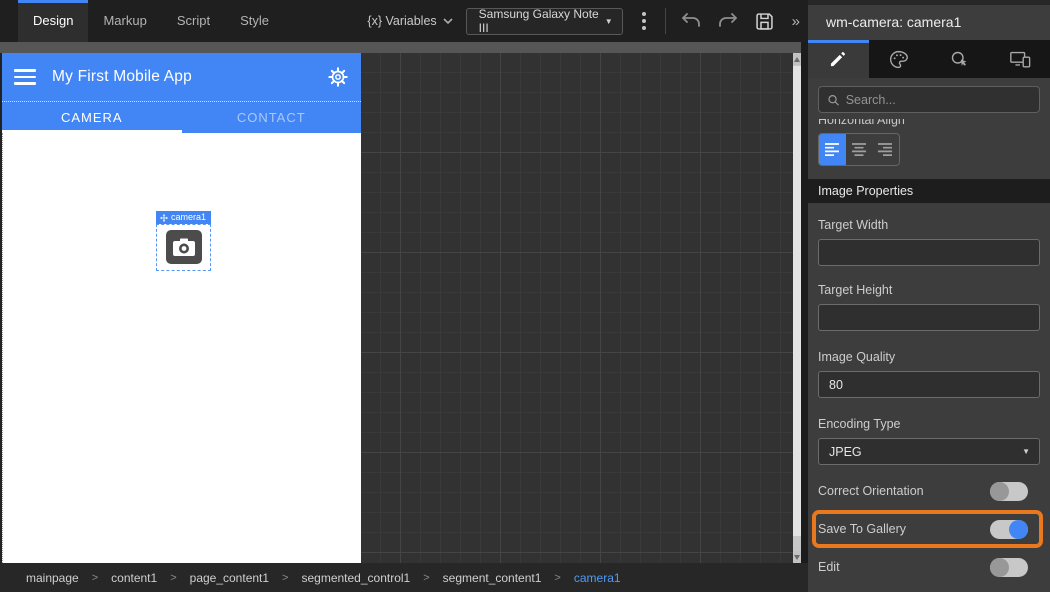 The width and height of the screenshot is (1050, 592). I want to click on tab-design: Design, so click(53, 21).